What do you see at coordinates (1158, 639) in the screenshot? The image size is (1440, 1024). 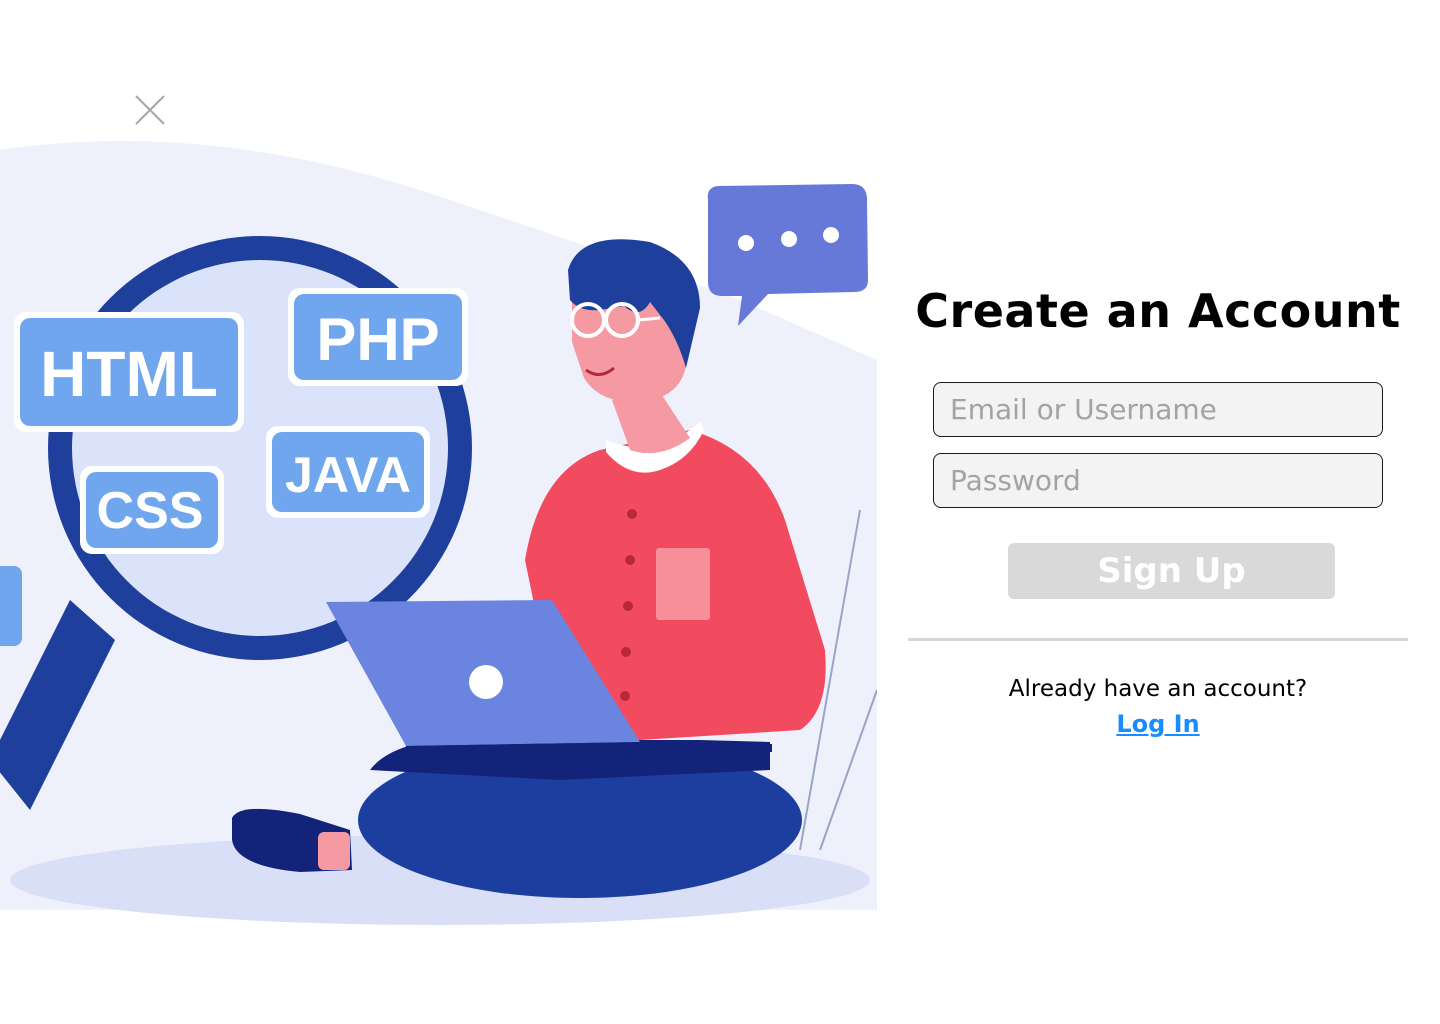 I see `divider` at bounding box center [1158, 639].